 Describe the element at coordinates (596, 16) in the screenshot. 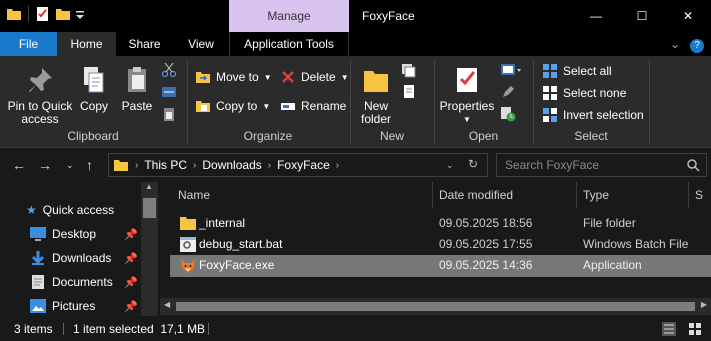

I see `minimize-button: —` at that location.